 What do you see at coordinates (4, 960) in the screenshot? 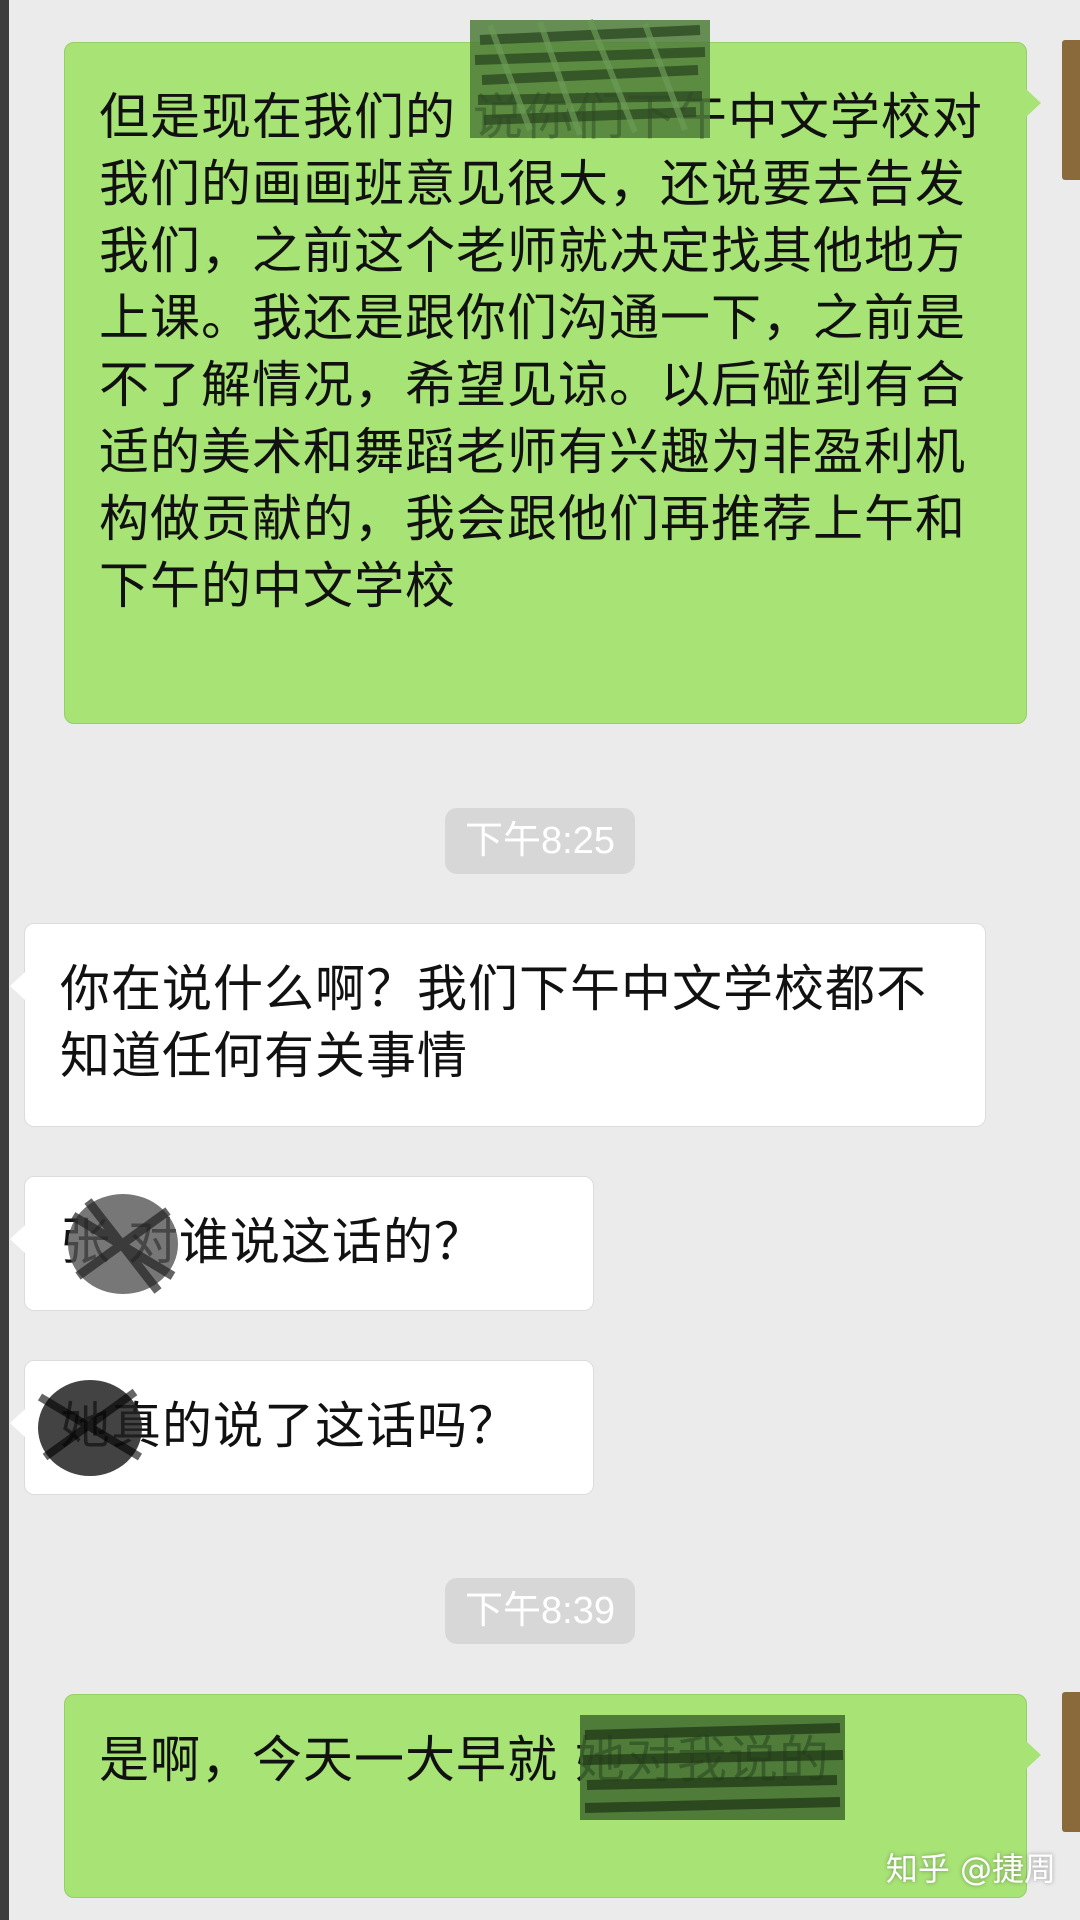
I see `window-edge` at bounding box center [4, 960].